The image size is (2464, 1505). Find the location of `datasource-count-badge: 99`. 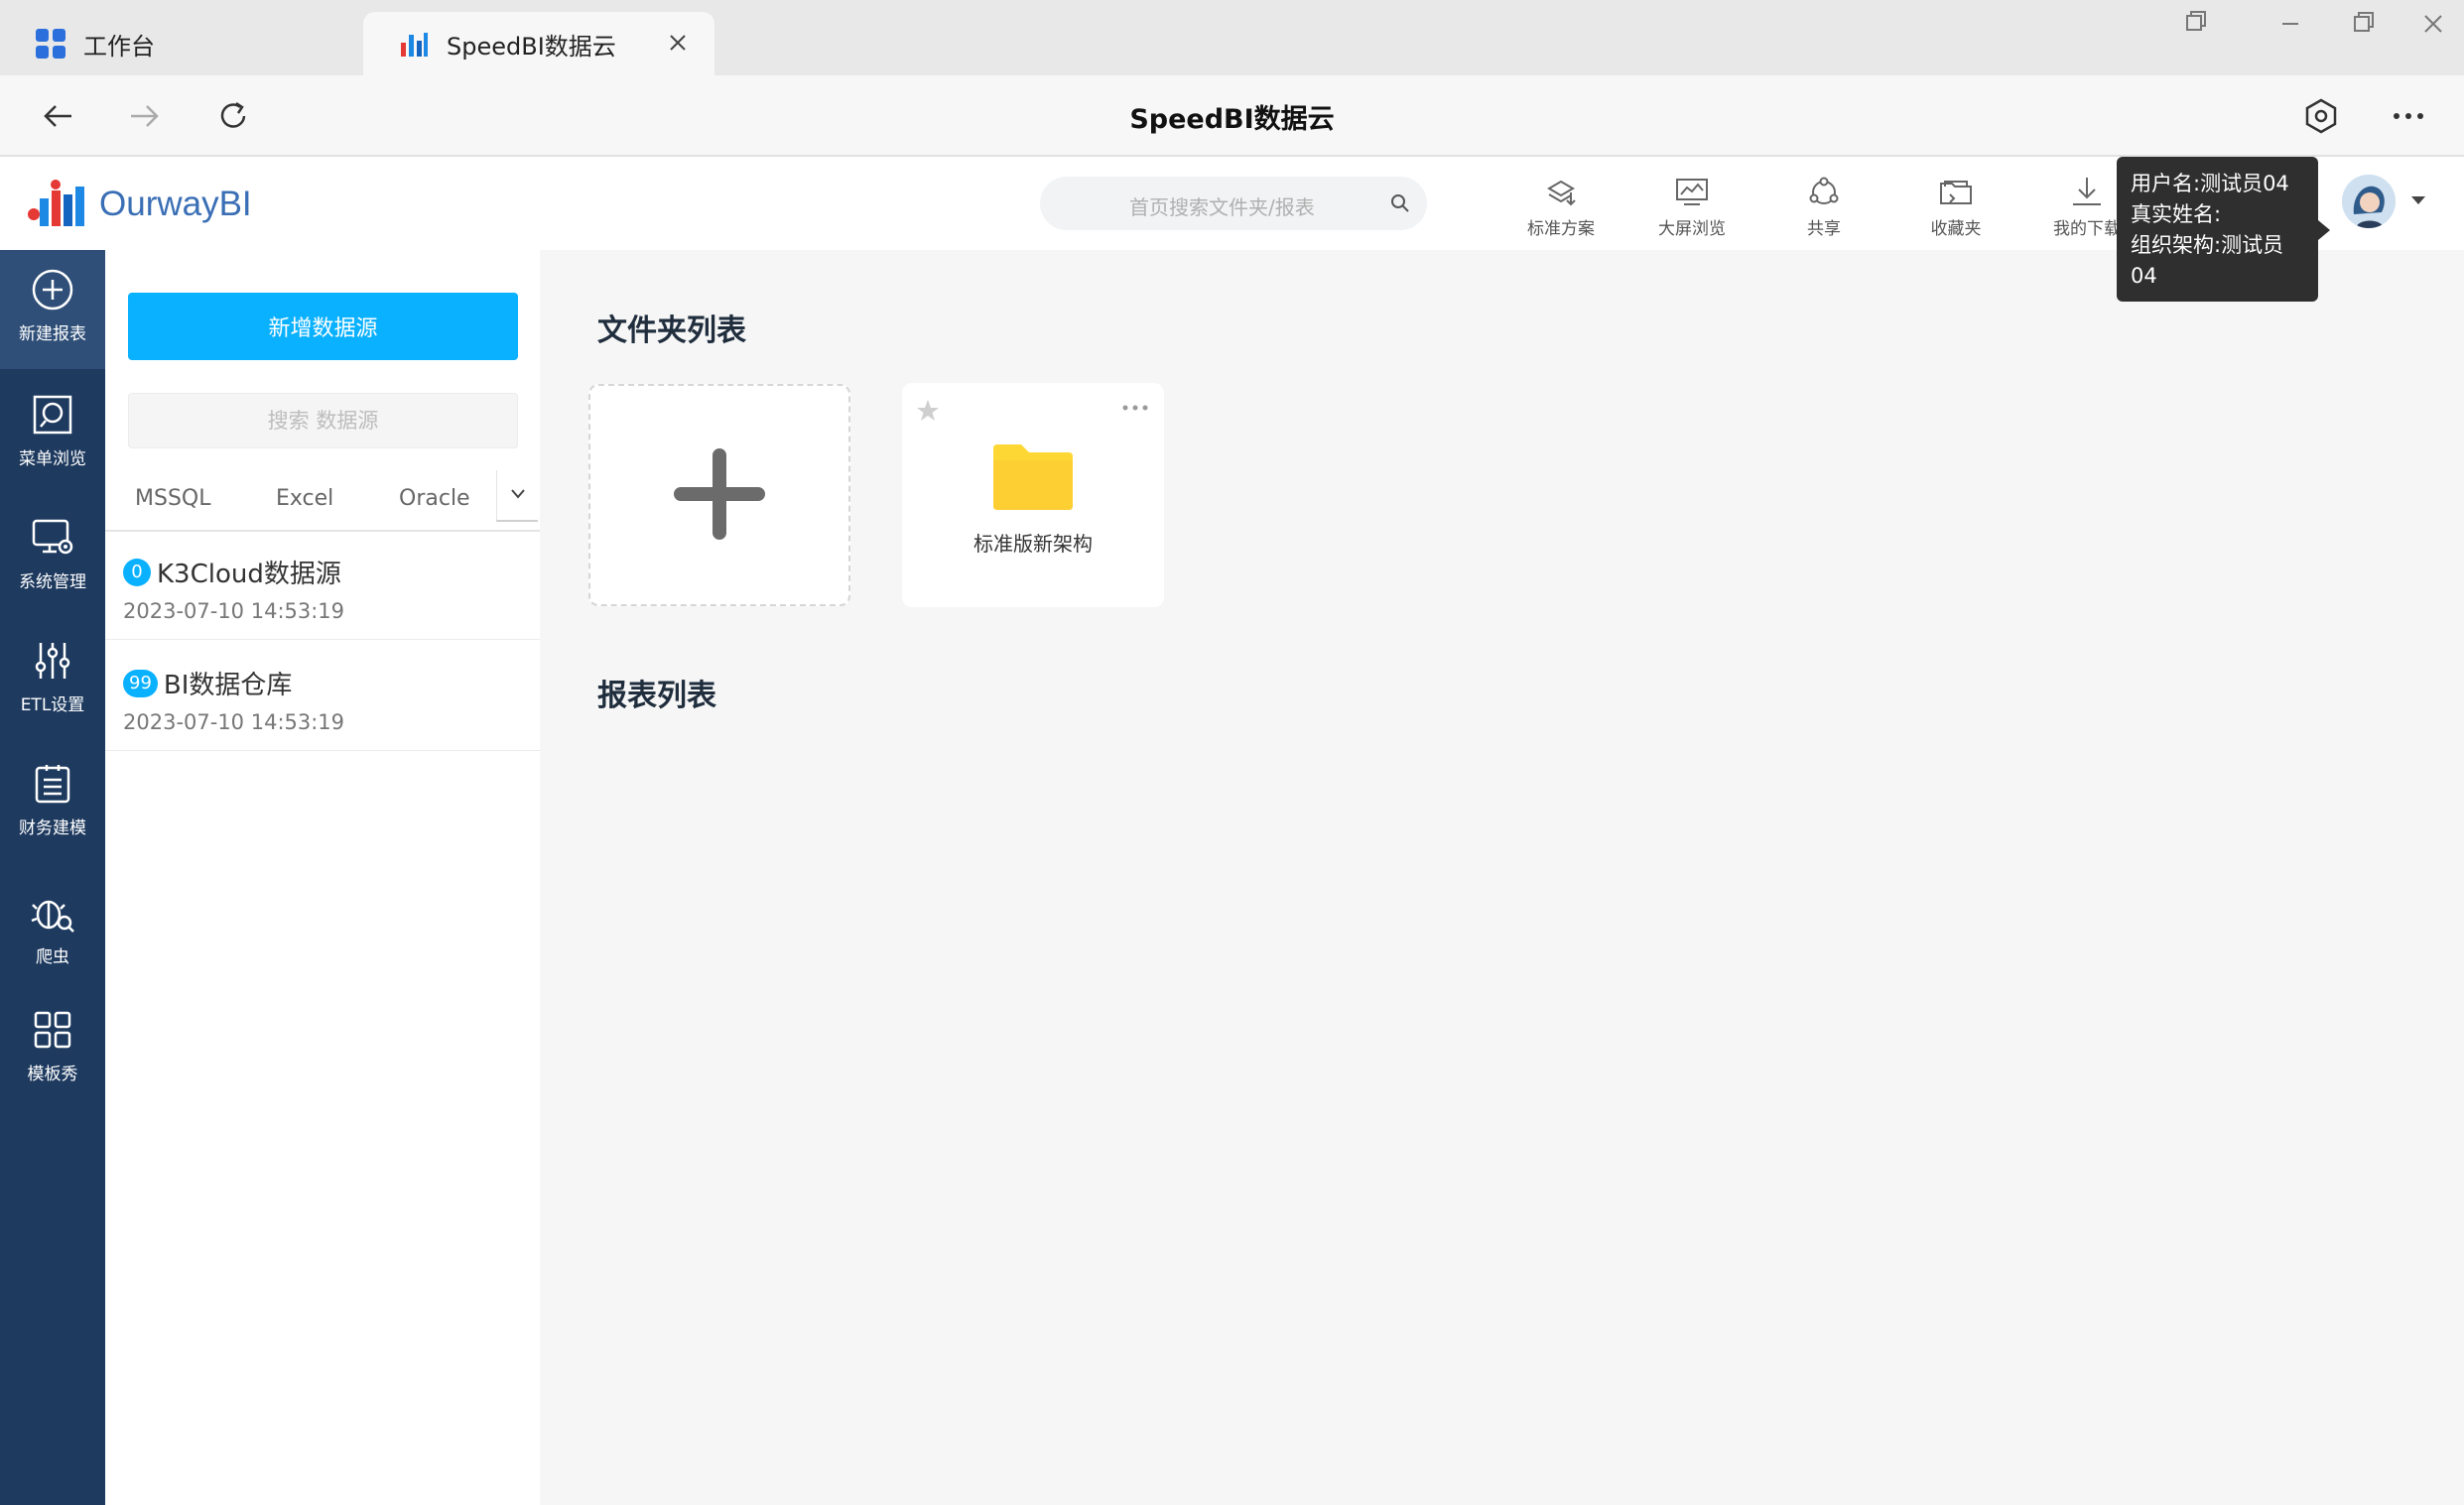

datasource-count-badge: 99 is located at coordinates (140, 683).